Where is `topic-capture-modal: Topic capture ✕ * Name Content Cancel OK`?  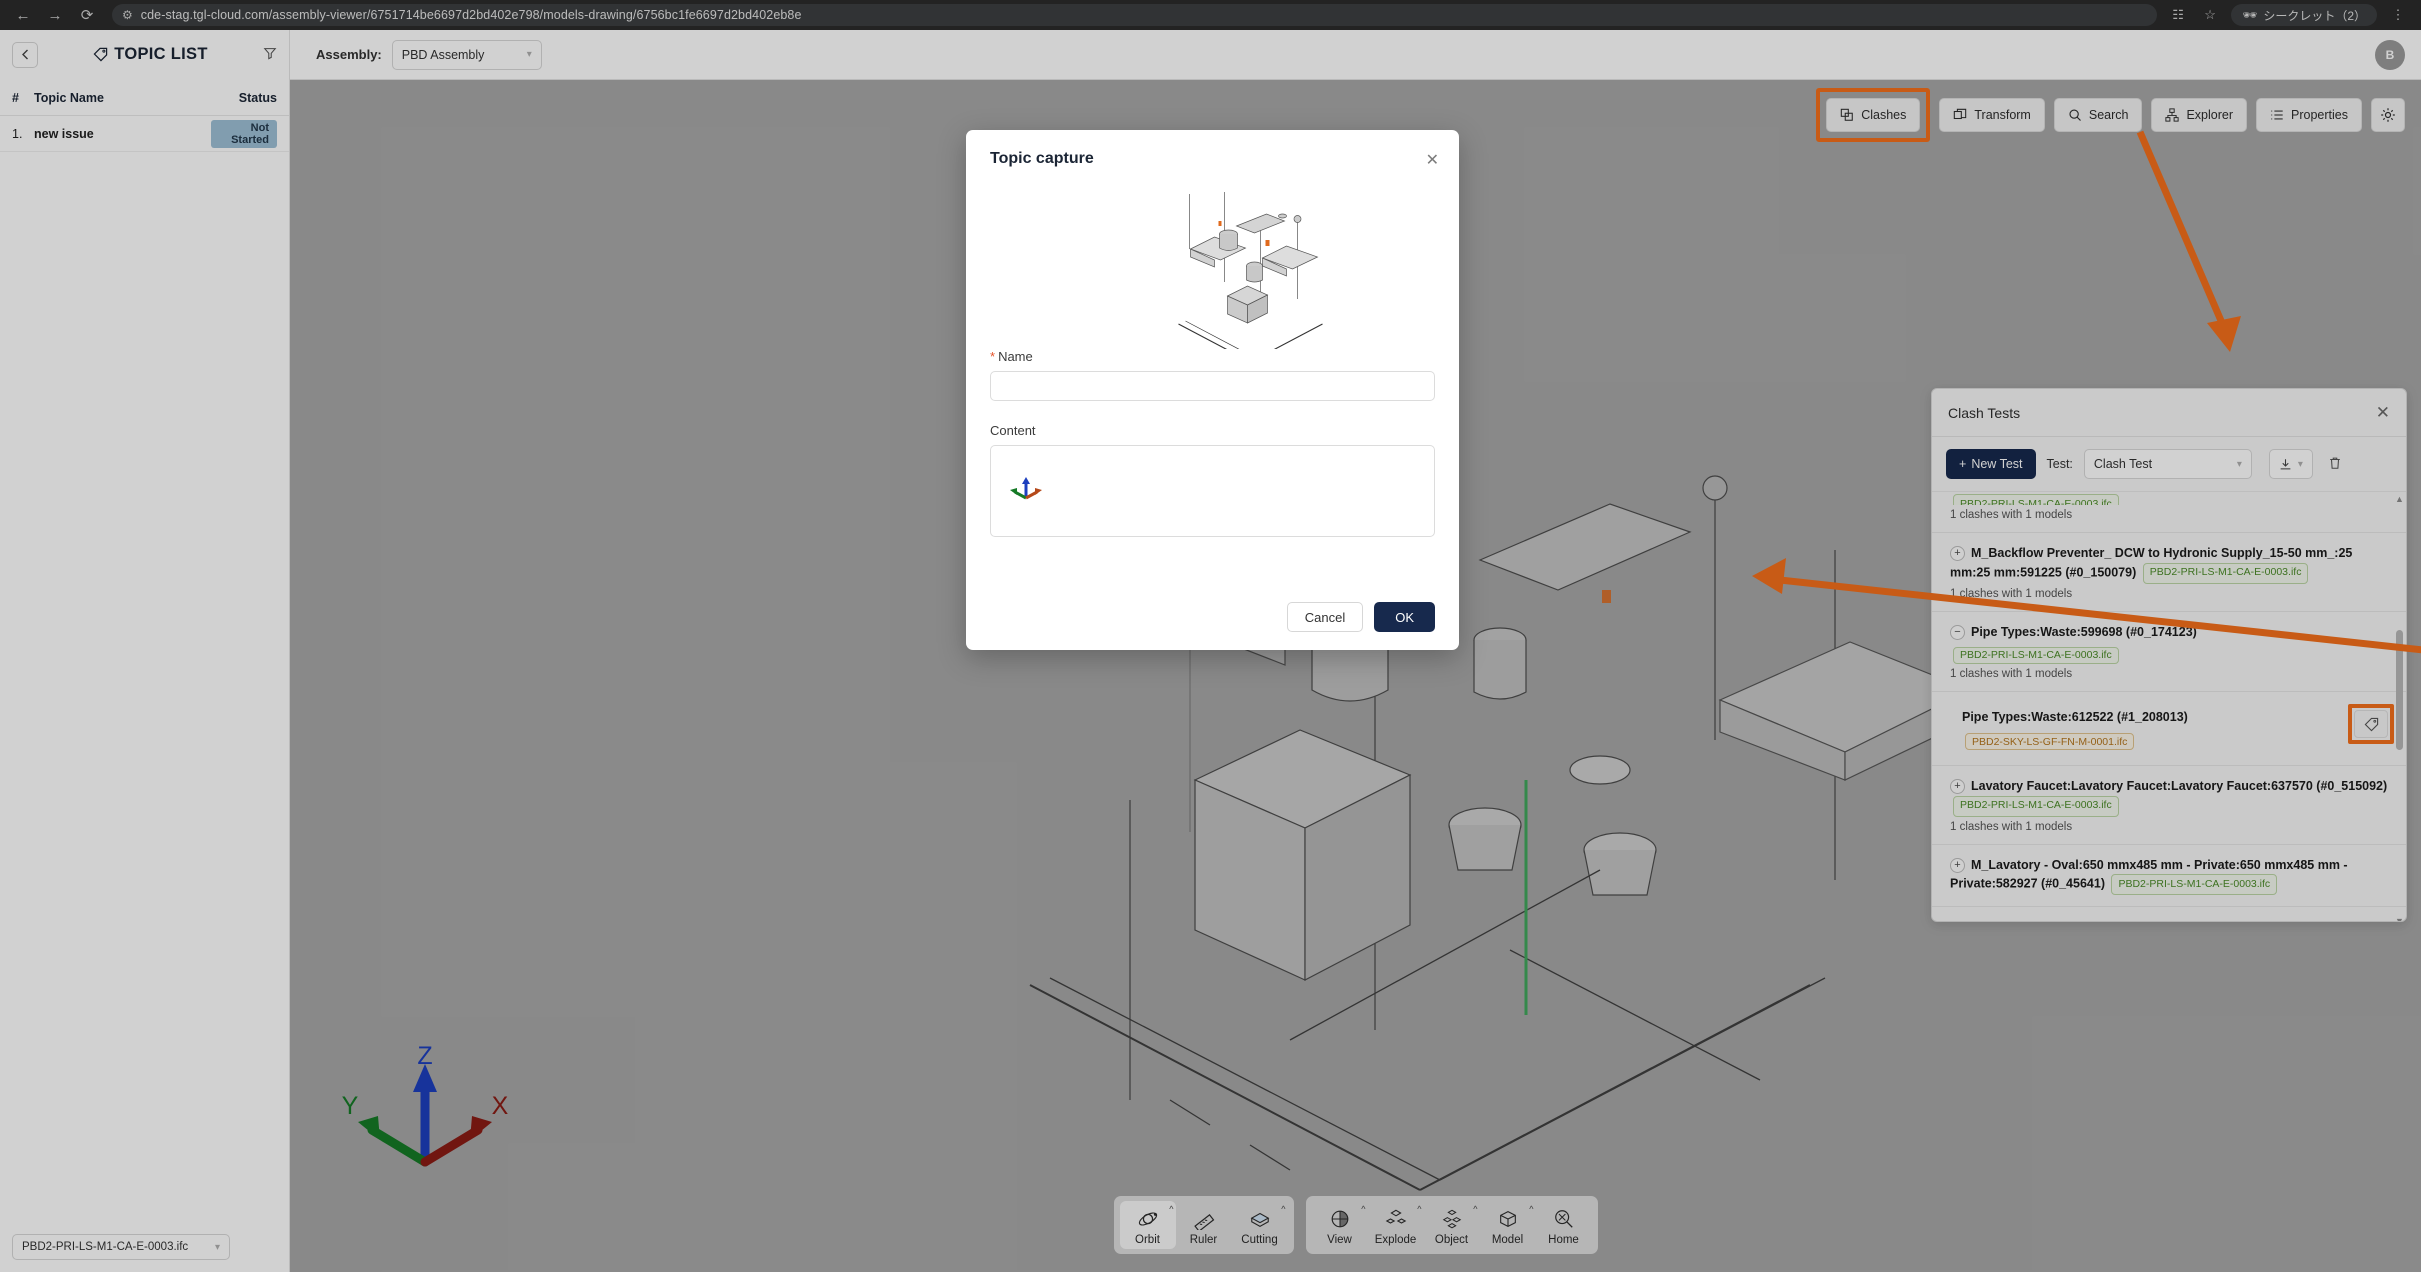 topic-capture-modal: Topic capture ✕ * Name Content Cancel OK is located at coordinates (1212, 390).